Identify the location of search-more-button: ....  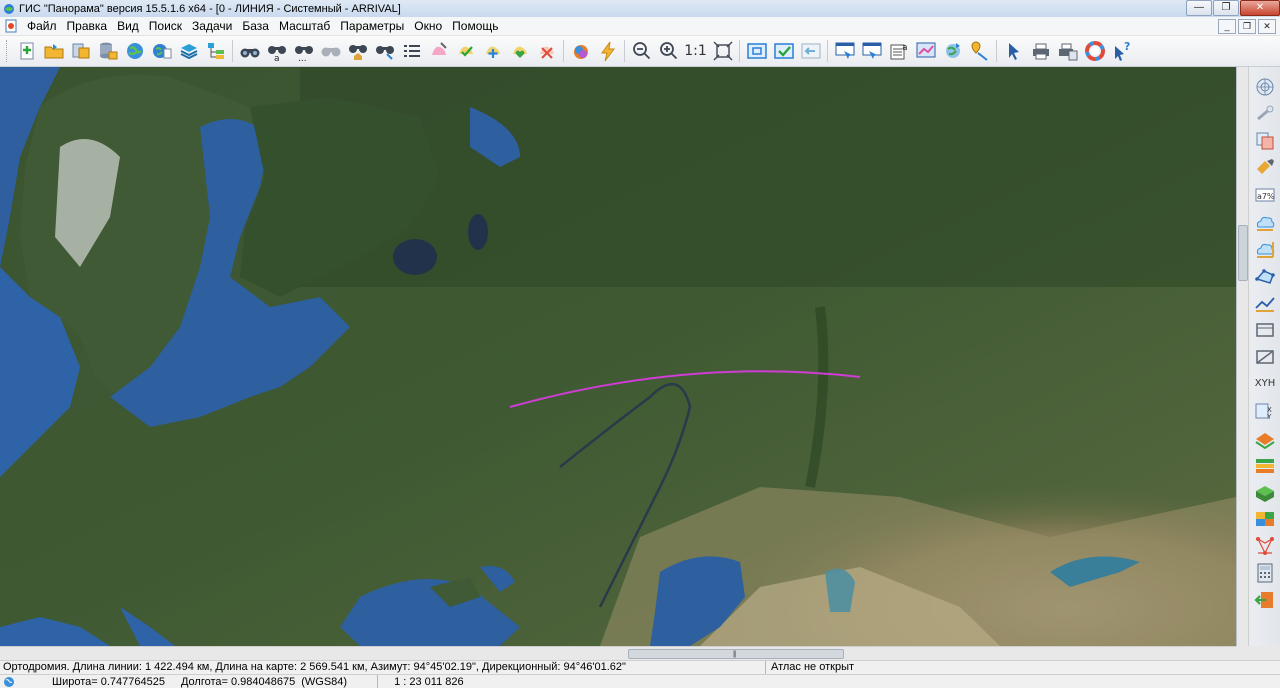
(303, 51).